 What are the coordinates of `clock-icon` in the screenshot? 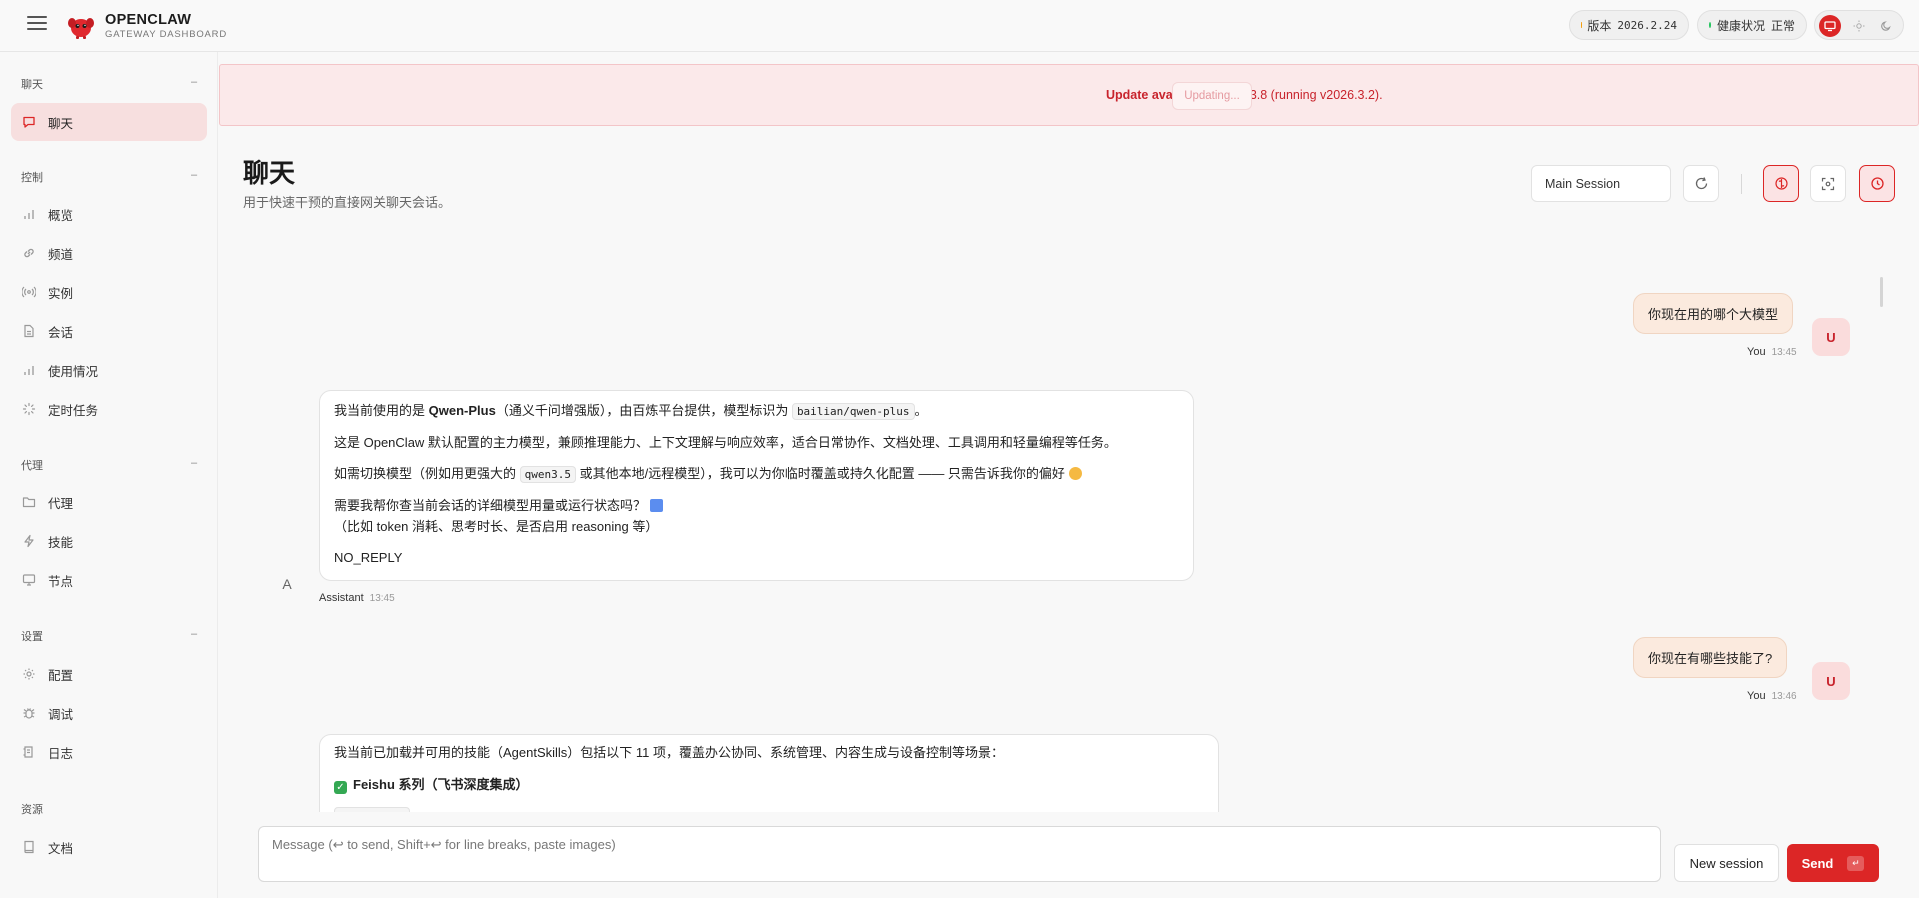 It's located at (1877, 183).